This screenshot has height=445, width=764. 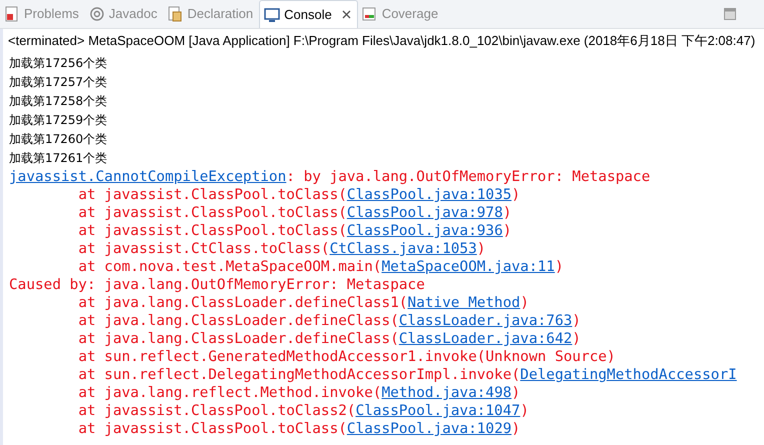 I want to click on console-text: at sun.reflect.DelegatingMethodAccessorImpl.invoke(, so click(x=298, y=375).